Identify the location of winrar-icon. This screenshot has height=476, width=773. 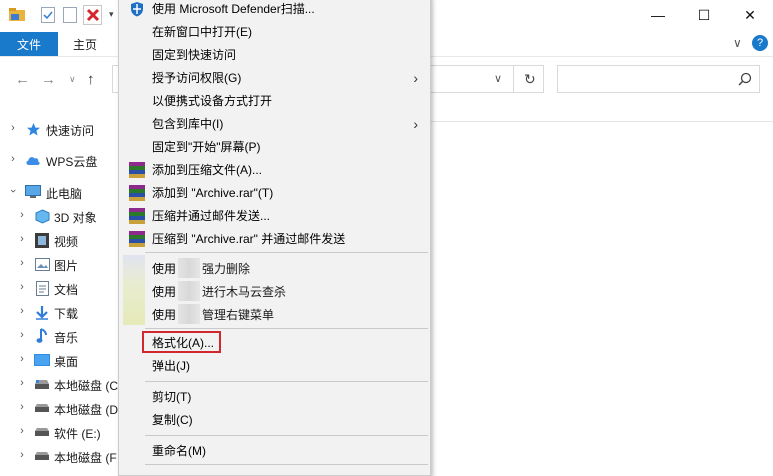
(136, 215).